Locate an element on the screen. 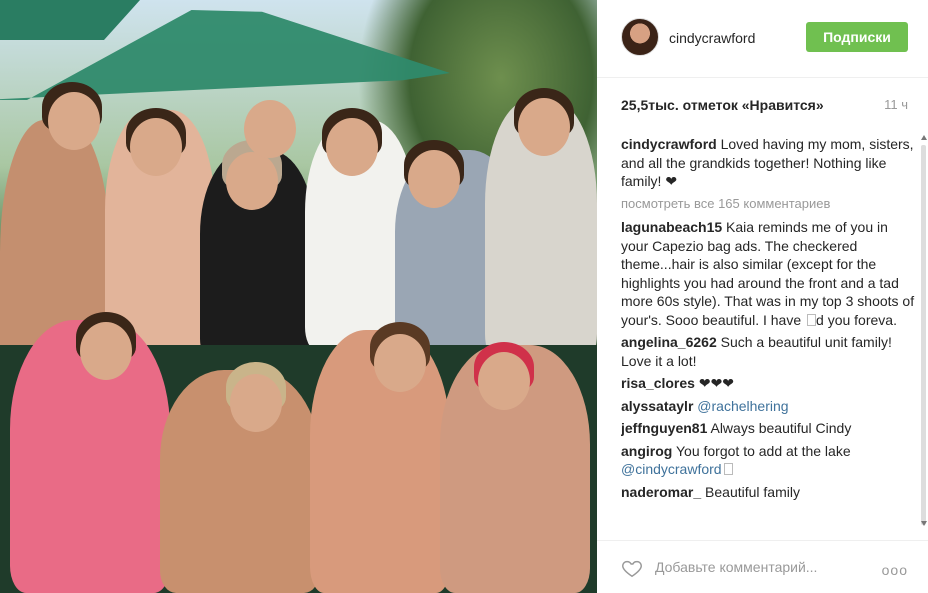  comment-item: risa_clores ❤❤❤ is located at coordinates (769, 383).